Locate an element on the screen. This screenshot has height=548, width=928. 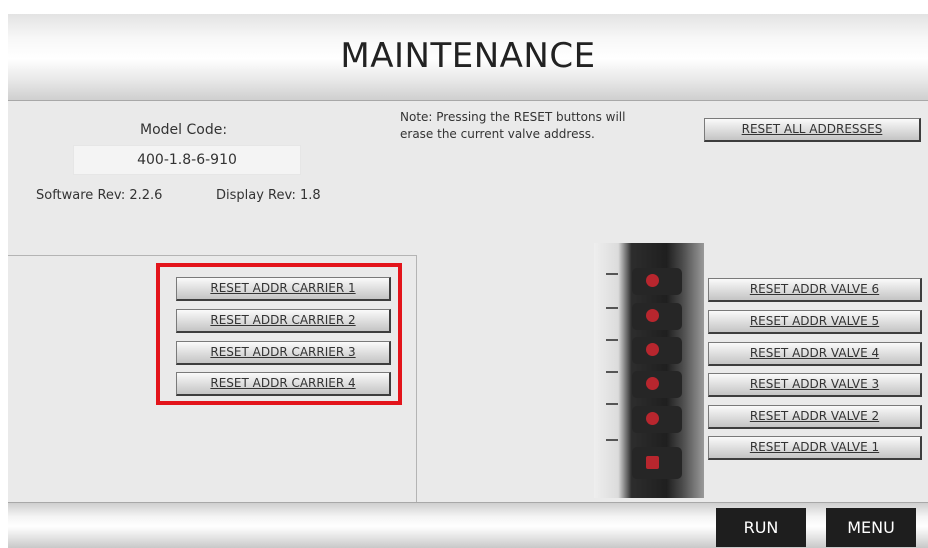
valve-4-image is located at coordinates (657, 350).